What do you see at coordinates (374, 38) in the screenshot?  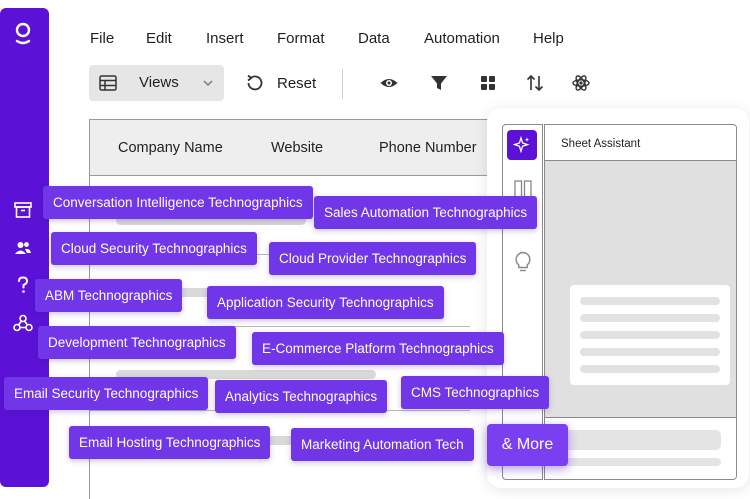 I see `menu-data: Data` at bounding box center [374, 38].